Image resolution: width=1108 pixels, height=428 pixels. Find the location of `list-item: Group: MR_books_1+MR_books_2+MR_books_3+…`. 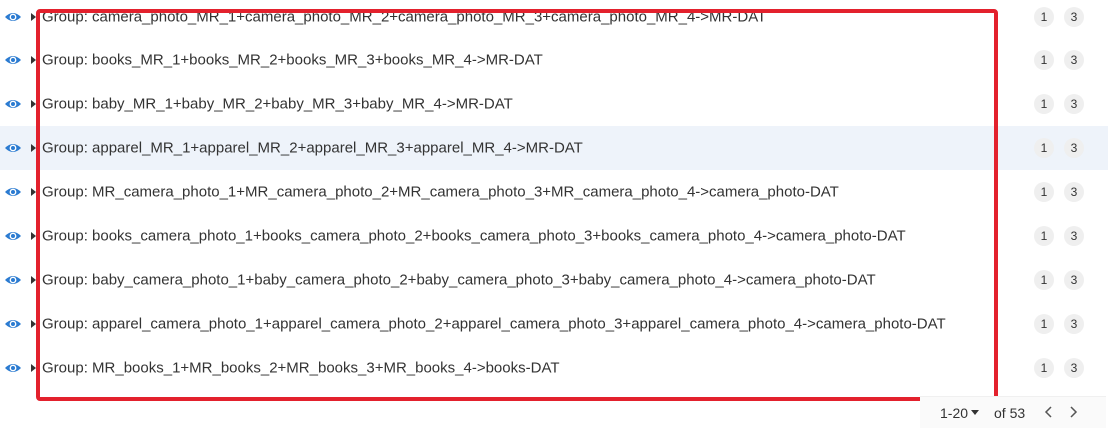

list-item: Group: MR_books_1+MR_books_2+MR_books_3+… is located at coordinates (554, 368).